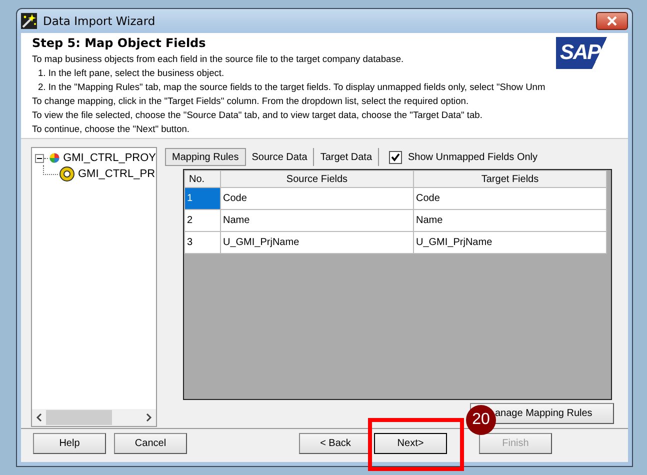 This screenshot has width=647, height=475. I want to click on instruction-text: To view the file selected, choose the "Source Data" tab, and to view target data, choose the "Target Data" tab., so click(258, 115).